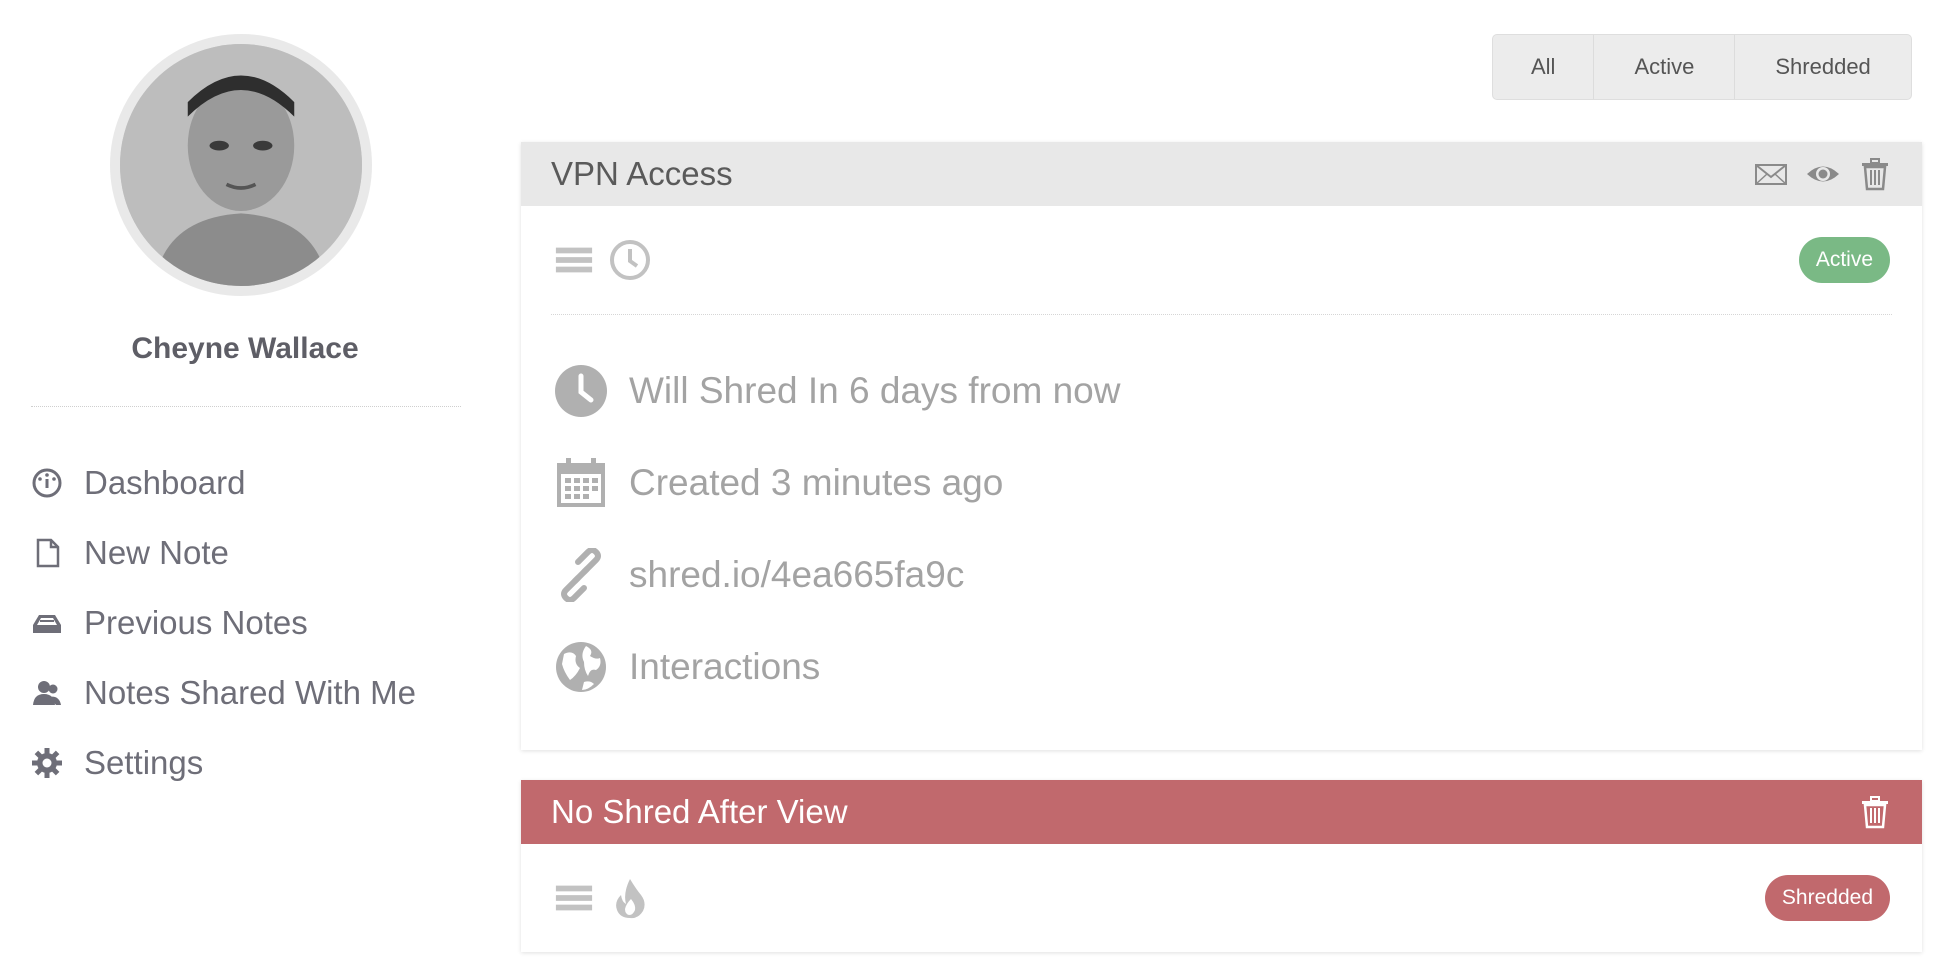 The height and width of the screenshot is (970, 1942). Describe the element at coordinates (250, 692) in the screenshot. I see `nav-label: Notes Shared With Me` at that location.